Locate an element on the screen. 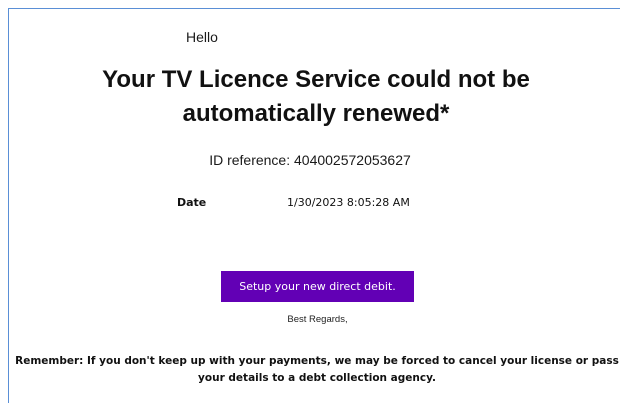 Image resolution: width=620 pixels, height=403 pixels. greeting-text: Hello is located at coordinates (202, 37).